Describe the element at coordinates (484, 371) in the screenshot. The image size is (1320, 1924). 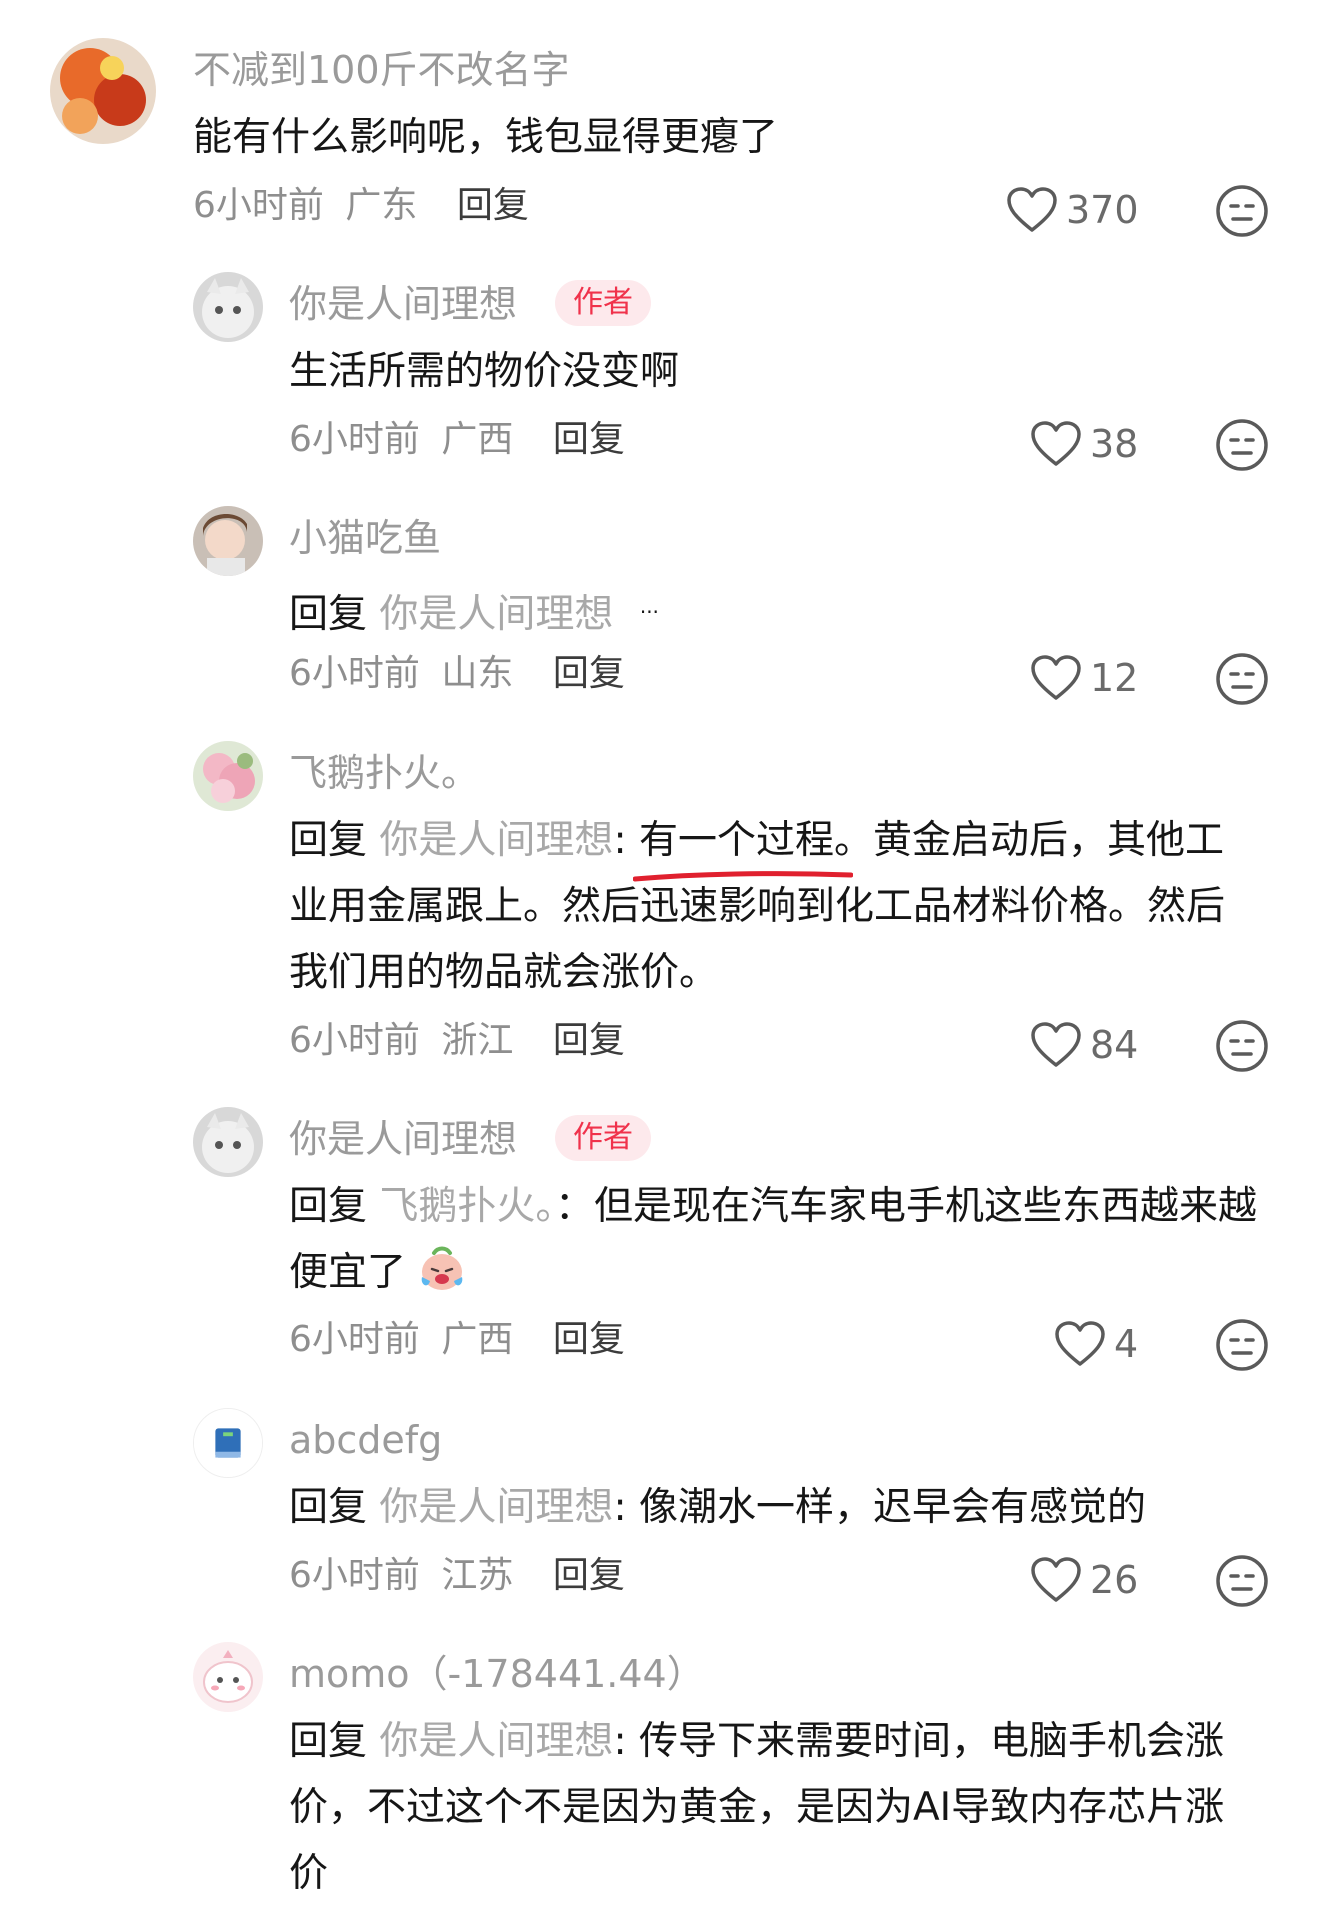
I see `comment-text: 生活所需的物价没变啊` at that location.